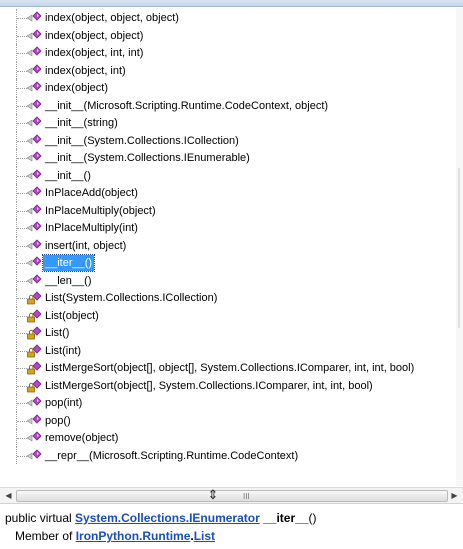  I want to click on splitter-resize-icon: ⇕, so click(213, 495).